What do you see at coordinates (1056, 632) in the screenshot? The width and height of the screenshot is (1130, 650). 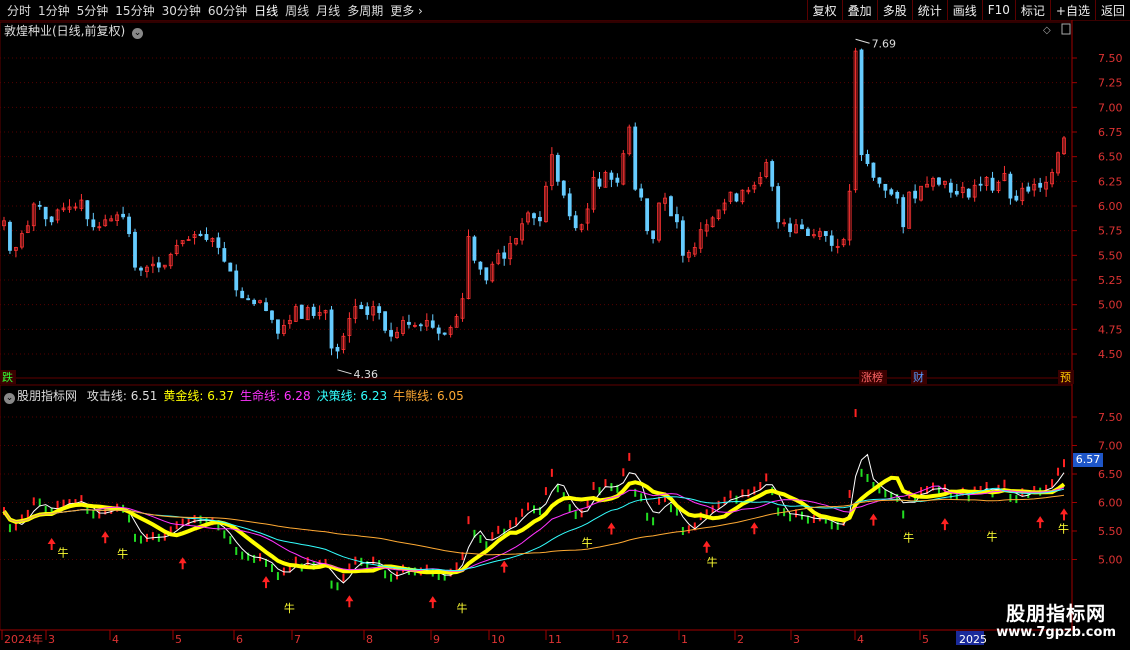 I see `watermark-url: www.7gpzb.com` at bounding box center [1056, 632].